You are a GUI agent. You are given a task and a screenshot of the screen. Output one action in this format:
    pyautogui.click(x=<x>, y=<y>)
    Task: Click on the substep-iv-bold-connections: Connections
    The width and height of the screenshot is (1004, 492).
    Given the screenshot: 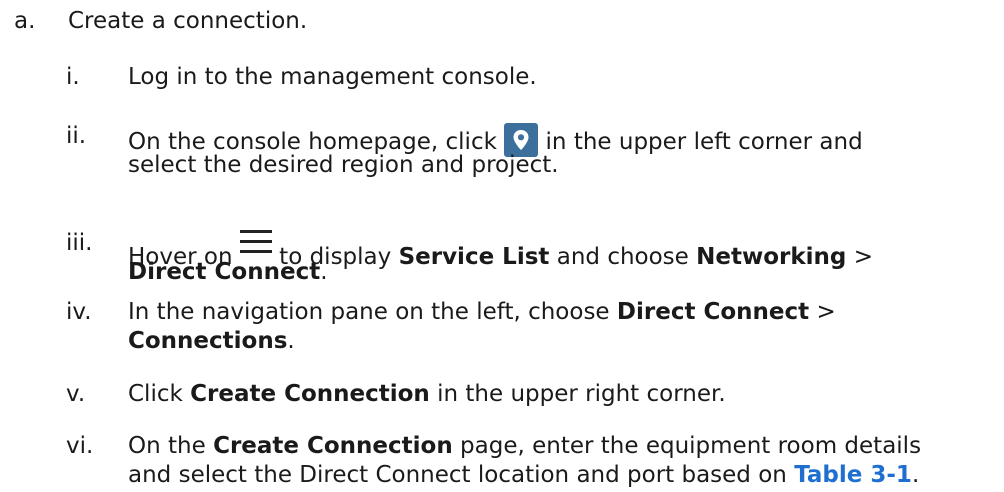 What is the action you would take?
    pyautogui.click(x=208, y=341)
    